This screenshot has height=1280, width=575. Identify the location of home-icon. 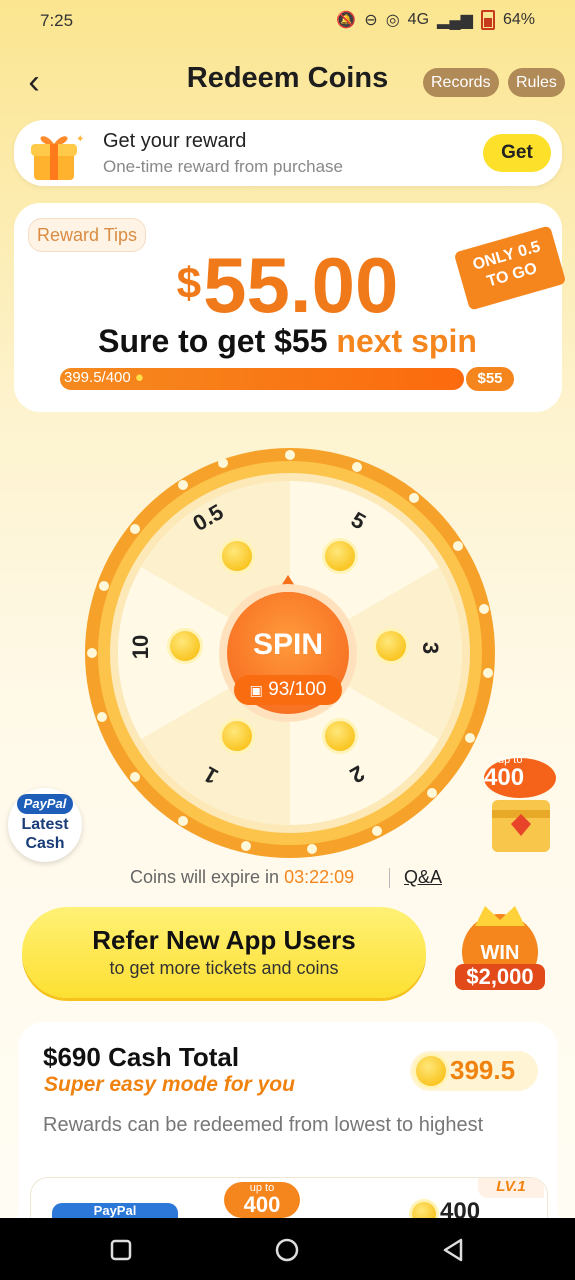
(287, 1250).